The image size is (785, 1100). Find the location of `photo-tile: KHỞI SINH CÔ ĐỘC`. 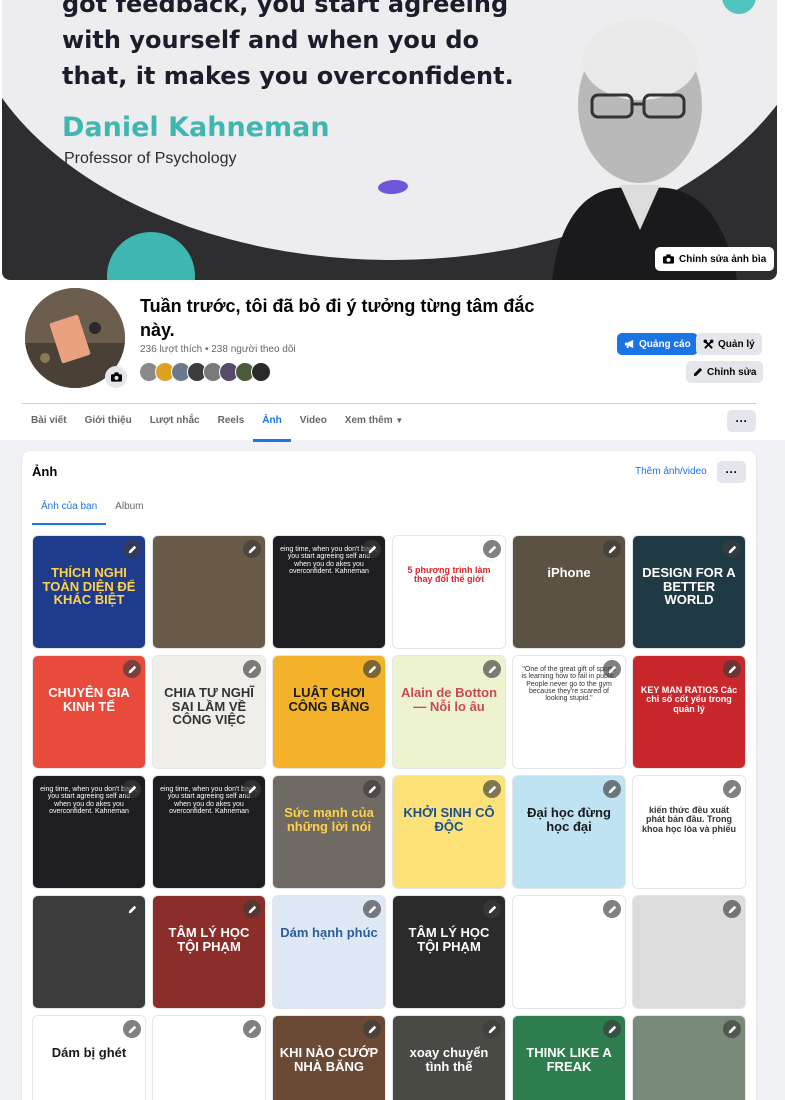

photo-tile: KHỞI SINH CÔ ĐỘC is located at coordinates (449, 832).